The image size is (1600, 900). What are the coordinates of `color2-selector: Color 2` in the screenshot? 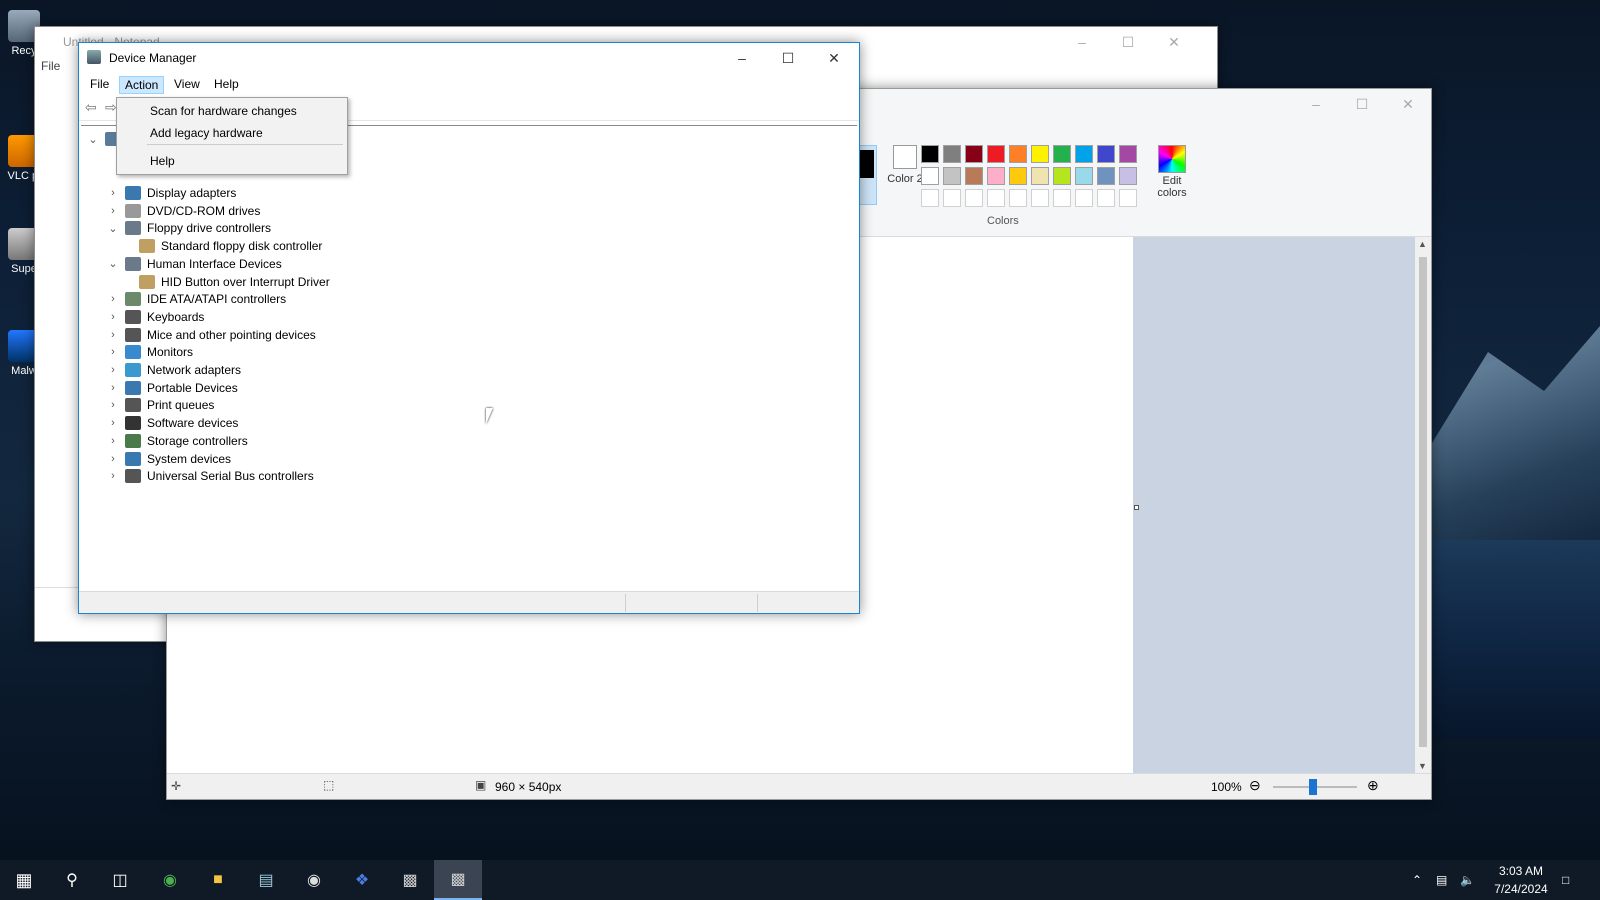 It's located at (905, 180).